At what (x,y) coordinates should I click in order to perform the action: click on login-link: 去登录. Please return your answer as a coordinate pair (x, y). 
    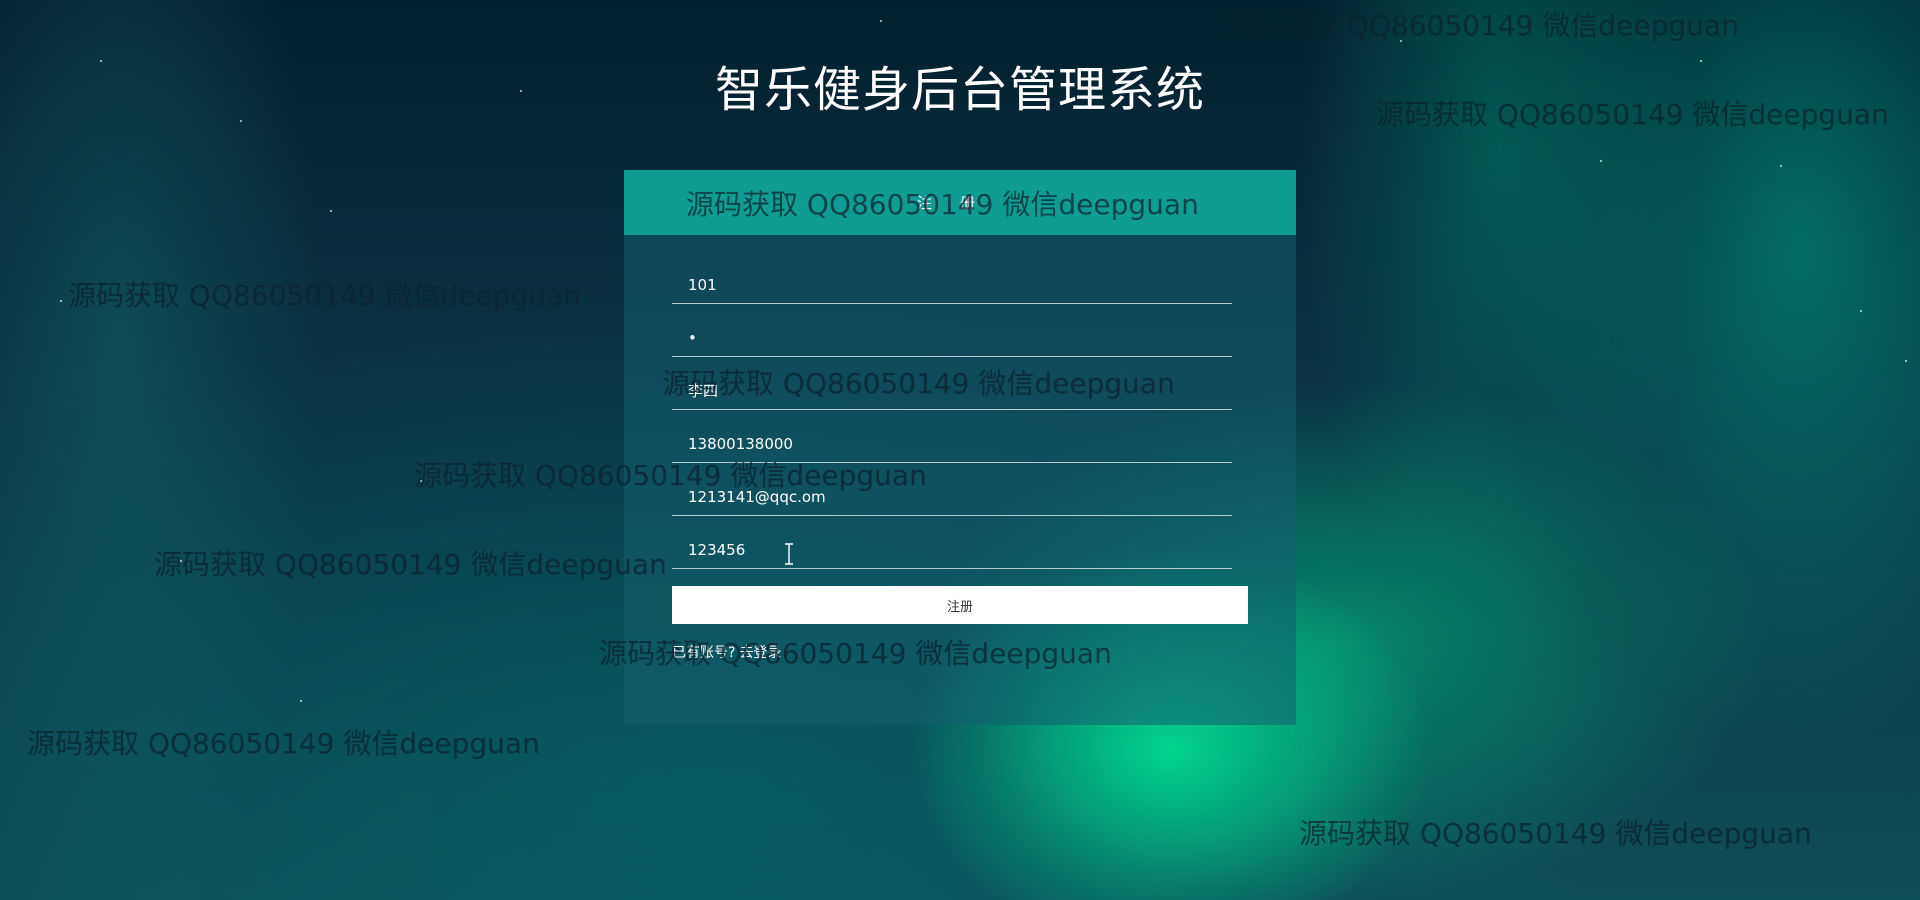
    Looking at the image, I should click on (760, 653).